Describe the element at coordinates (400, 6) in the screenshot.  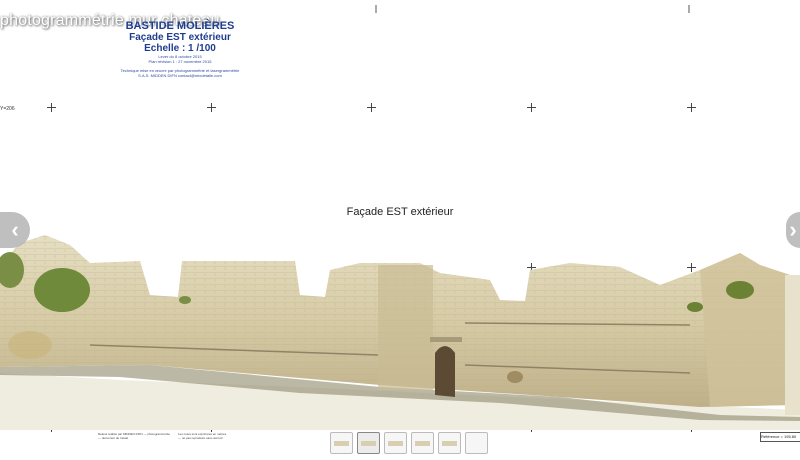
I see `top-tick-bar` at that location.